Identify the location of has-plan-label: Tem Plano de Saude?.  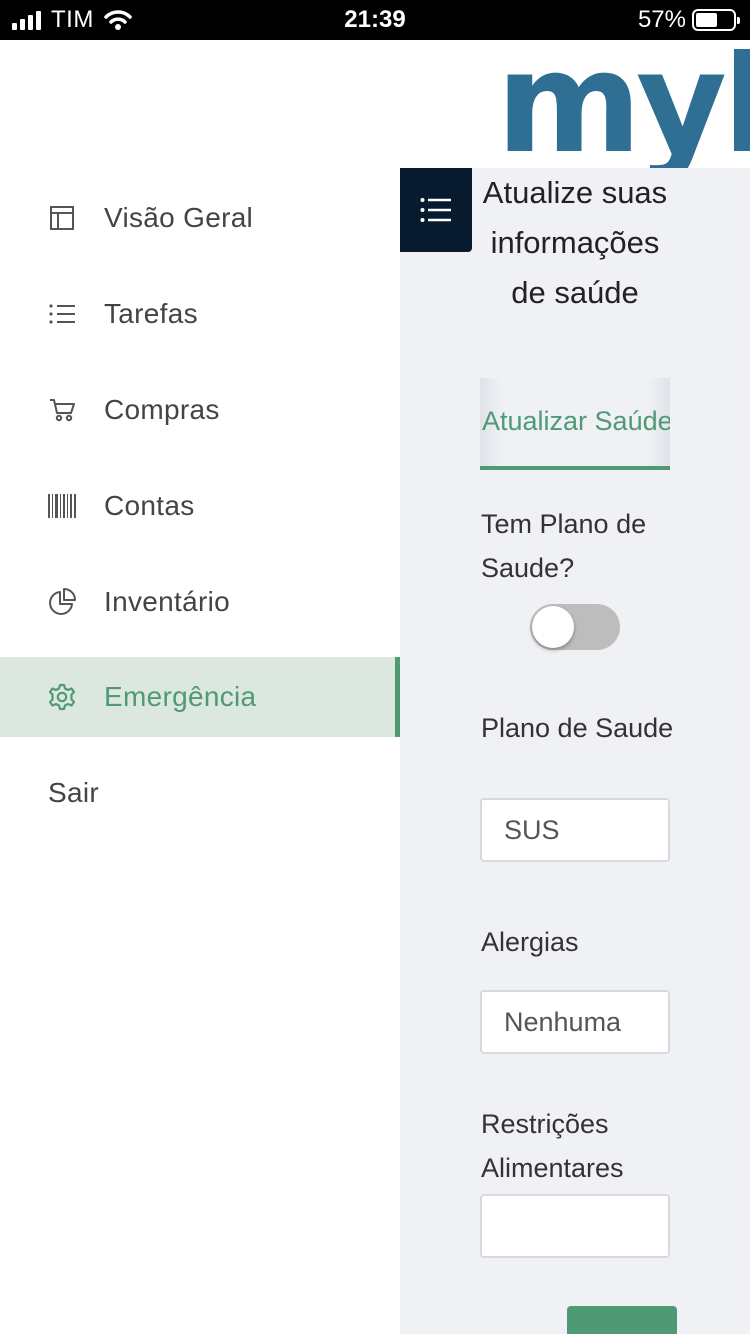
(564, 546).